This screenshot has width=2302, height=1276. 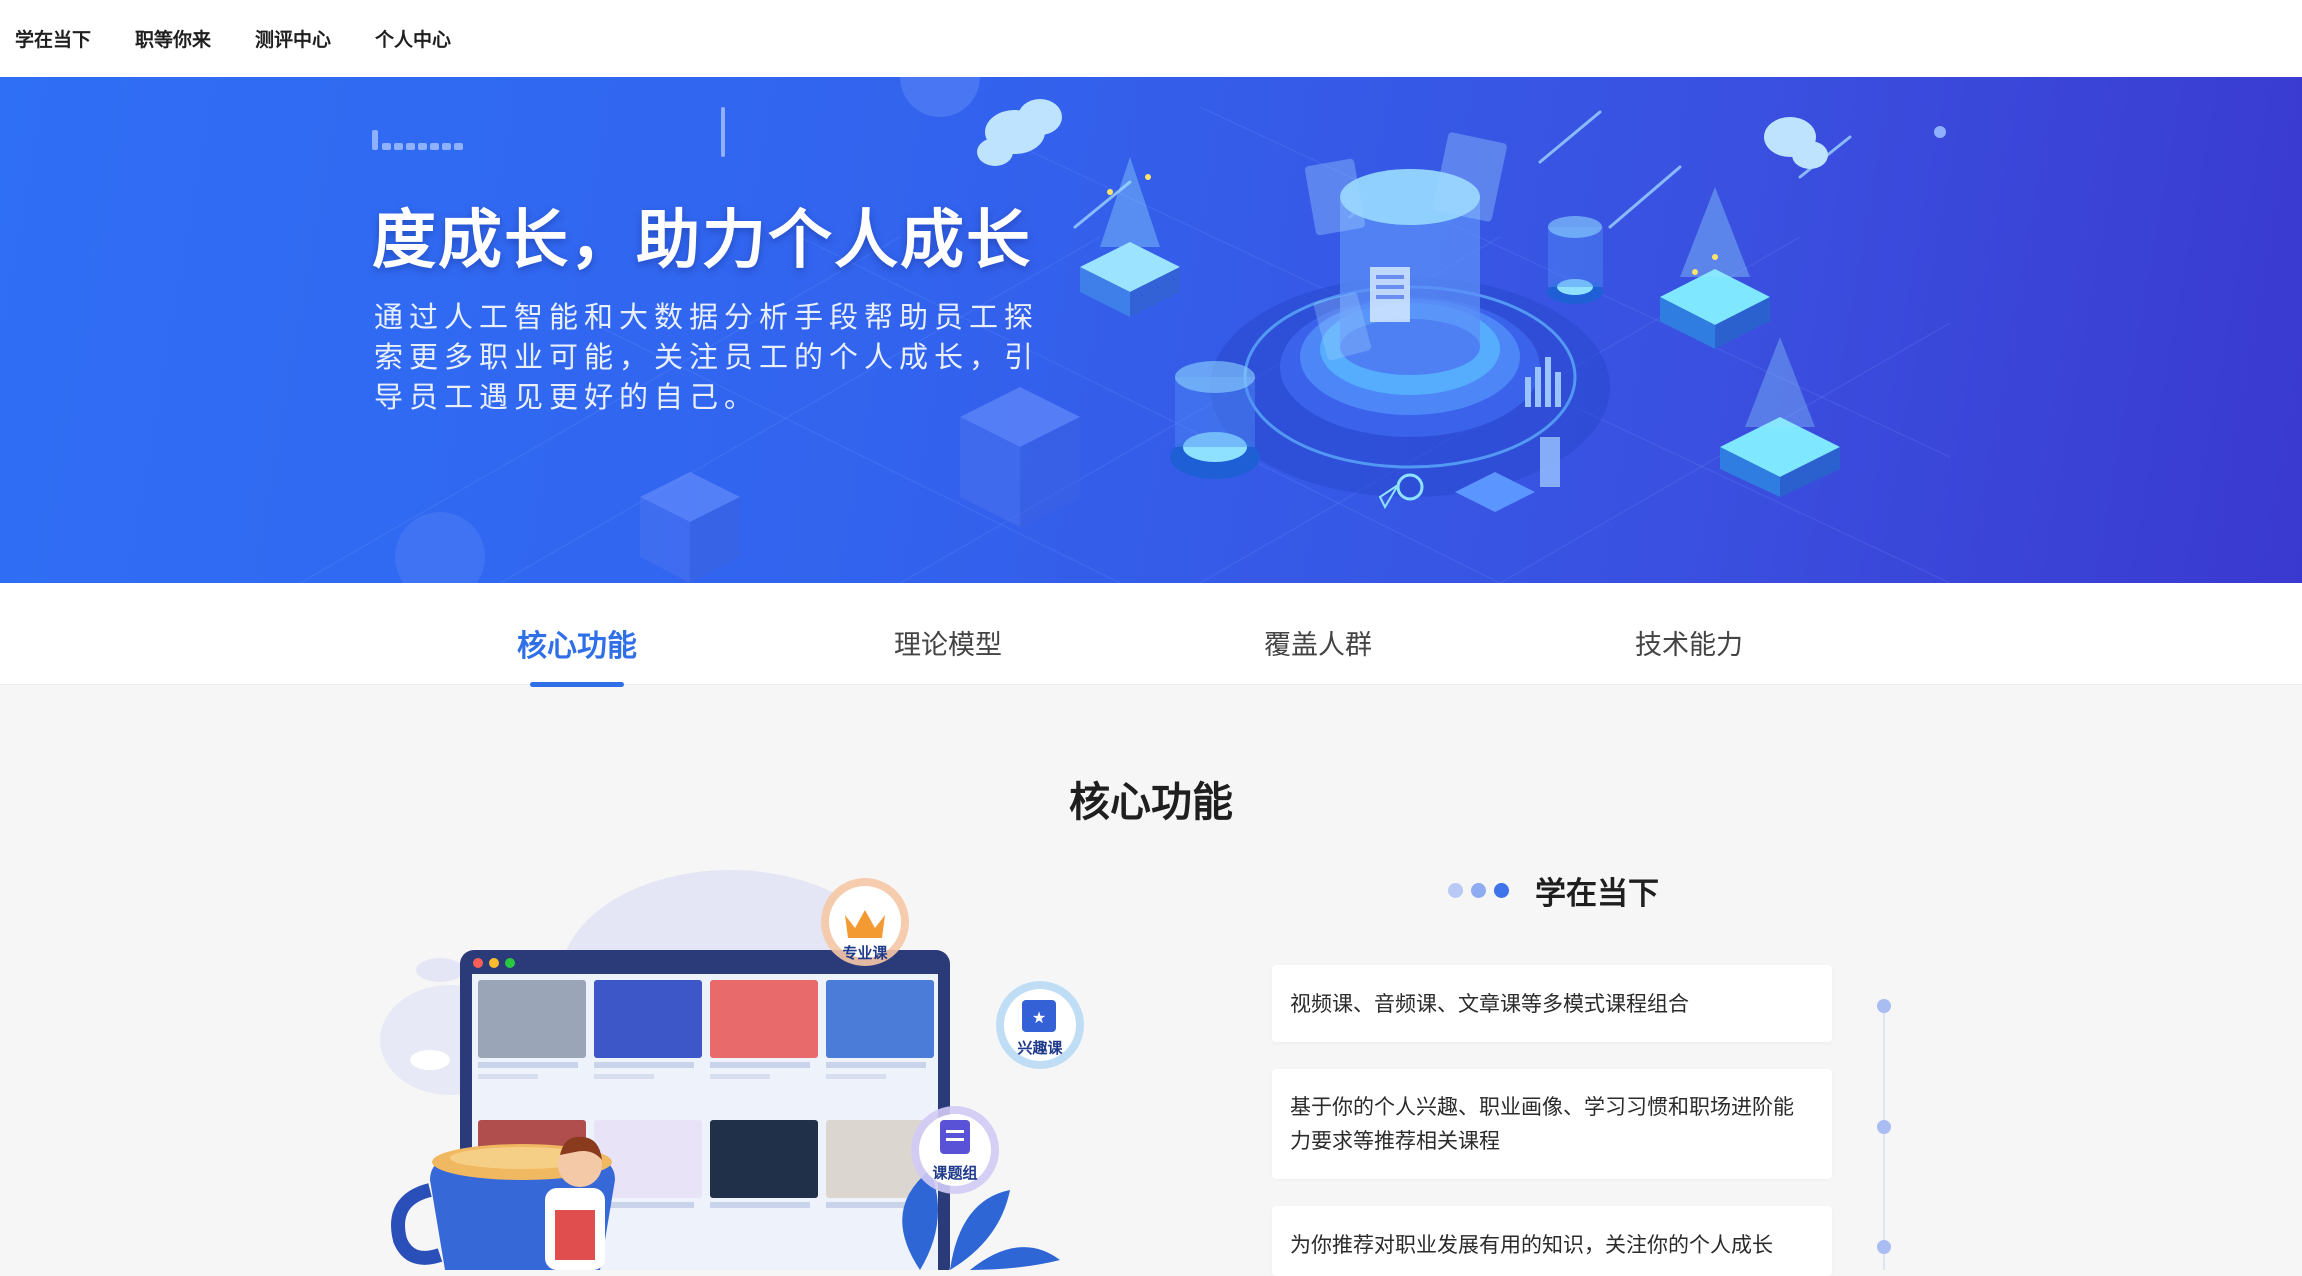 I want to click on feature-card-1: 视频课、音频课、文章课等多模式课程组合, so click(x=1552, y=1003).